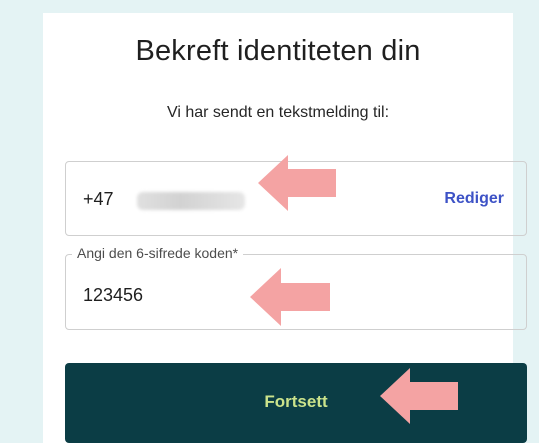 Image resolution: width=539 pixels, height=443 pixels. What do you see at coordinates (113, 295) in the screenshot?
I see `code-field-value: 123456` at bounding box center [113, 295].